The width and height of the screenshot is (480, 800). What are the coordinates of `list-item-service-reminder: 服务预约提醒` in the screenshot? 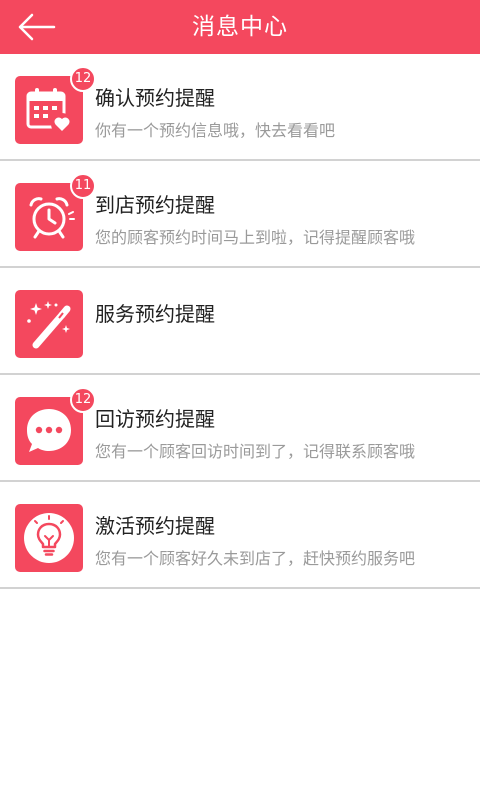 It's located at (240, 321).